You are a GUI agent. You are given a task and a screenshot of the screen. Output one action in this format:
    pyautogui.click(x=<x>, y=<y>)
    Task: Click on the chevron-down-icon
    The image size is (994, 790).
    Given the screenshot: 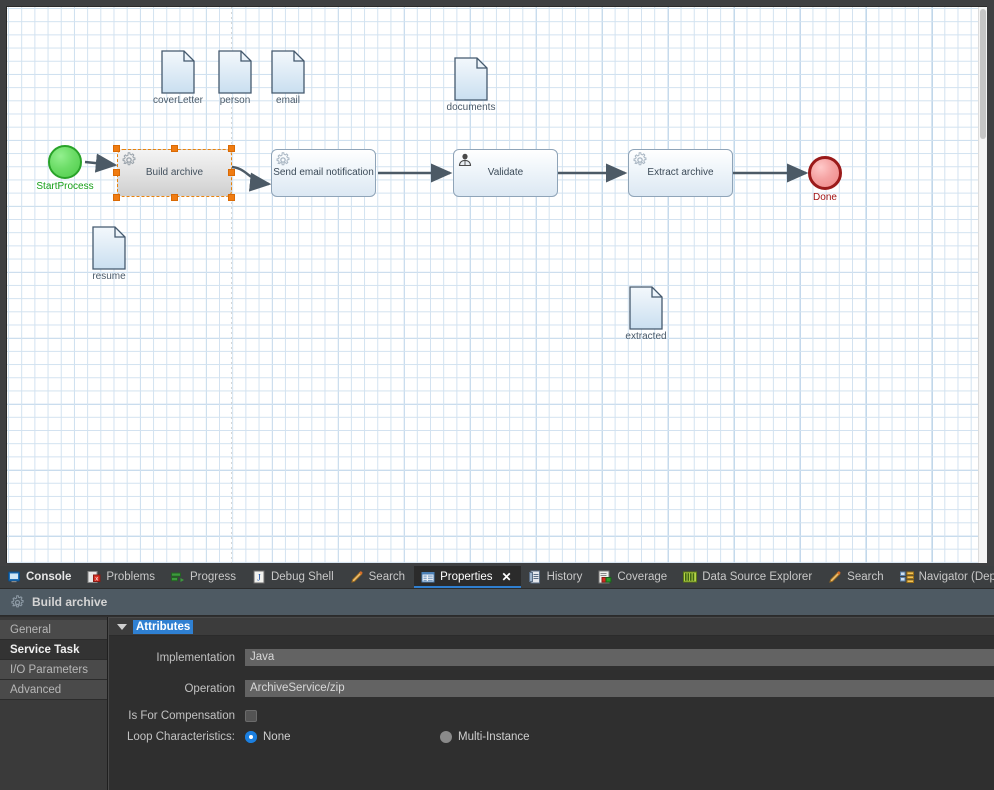 What is the action you would take?
    pyautogui.click(x=122, y=626)
    